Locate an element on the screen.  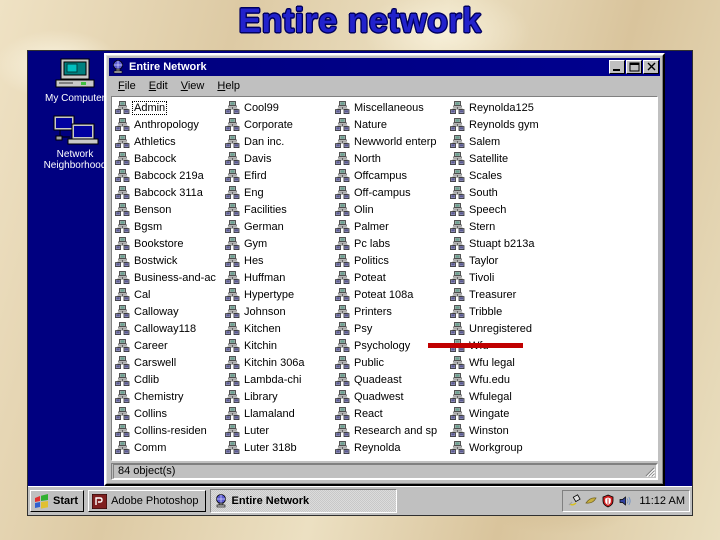
network-list-item: Cool99 is located at coordinates (279, 107).